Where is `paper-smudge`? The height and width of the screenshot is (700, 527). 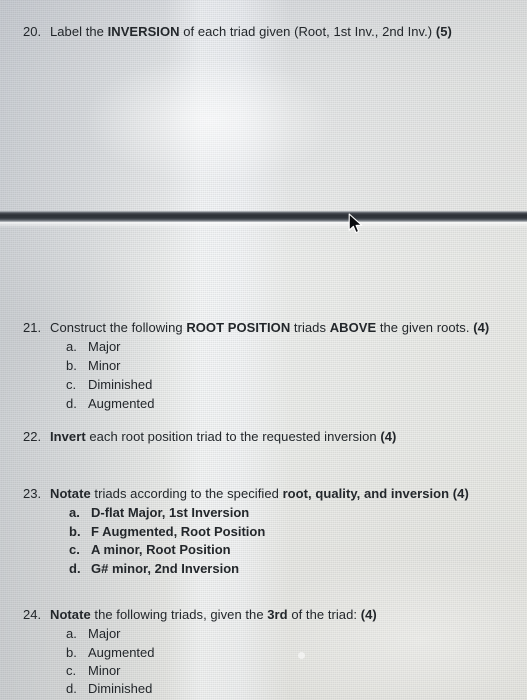 paper-smudge is located at coordinates (301, 655).